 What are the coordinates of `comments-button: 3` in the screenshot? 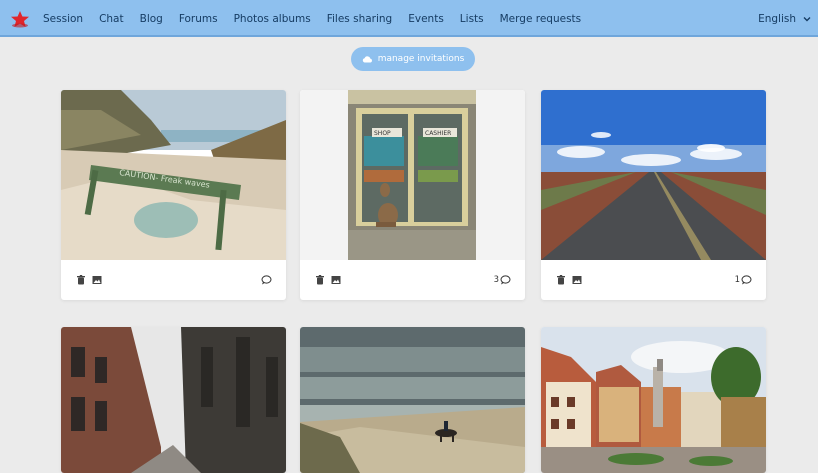 It's located at (502, 280).